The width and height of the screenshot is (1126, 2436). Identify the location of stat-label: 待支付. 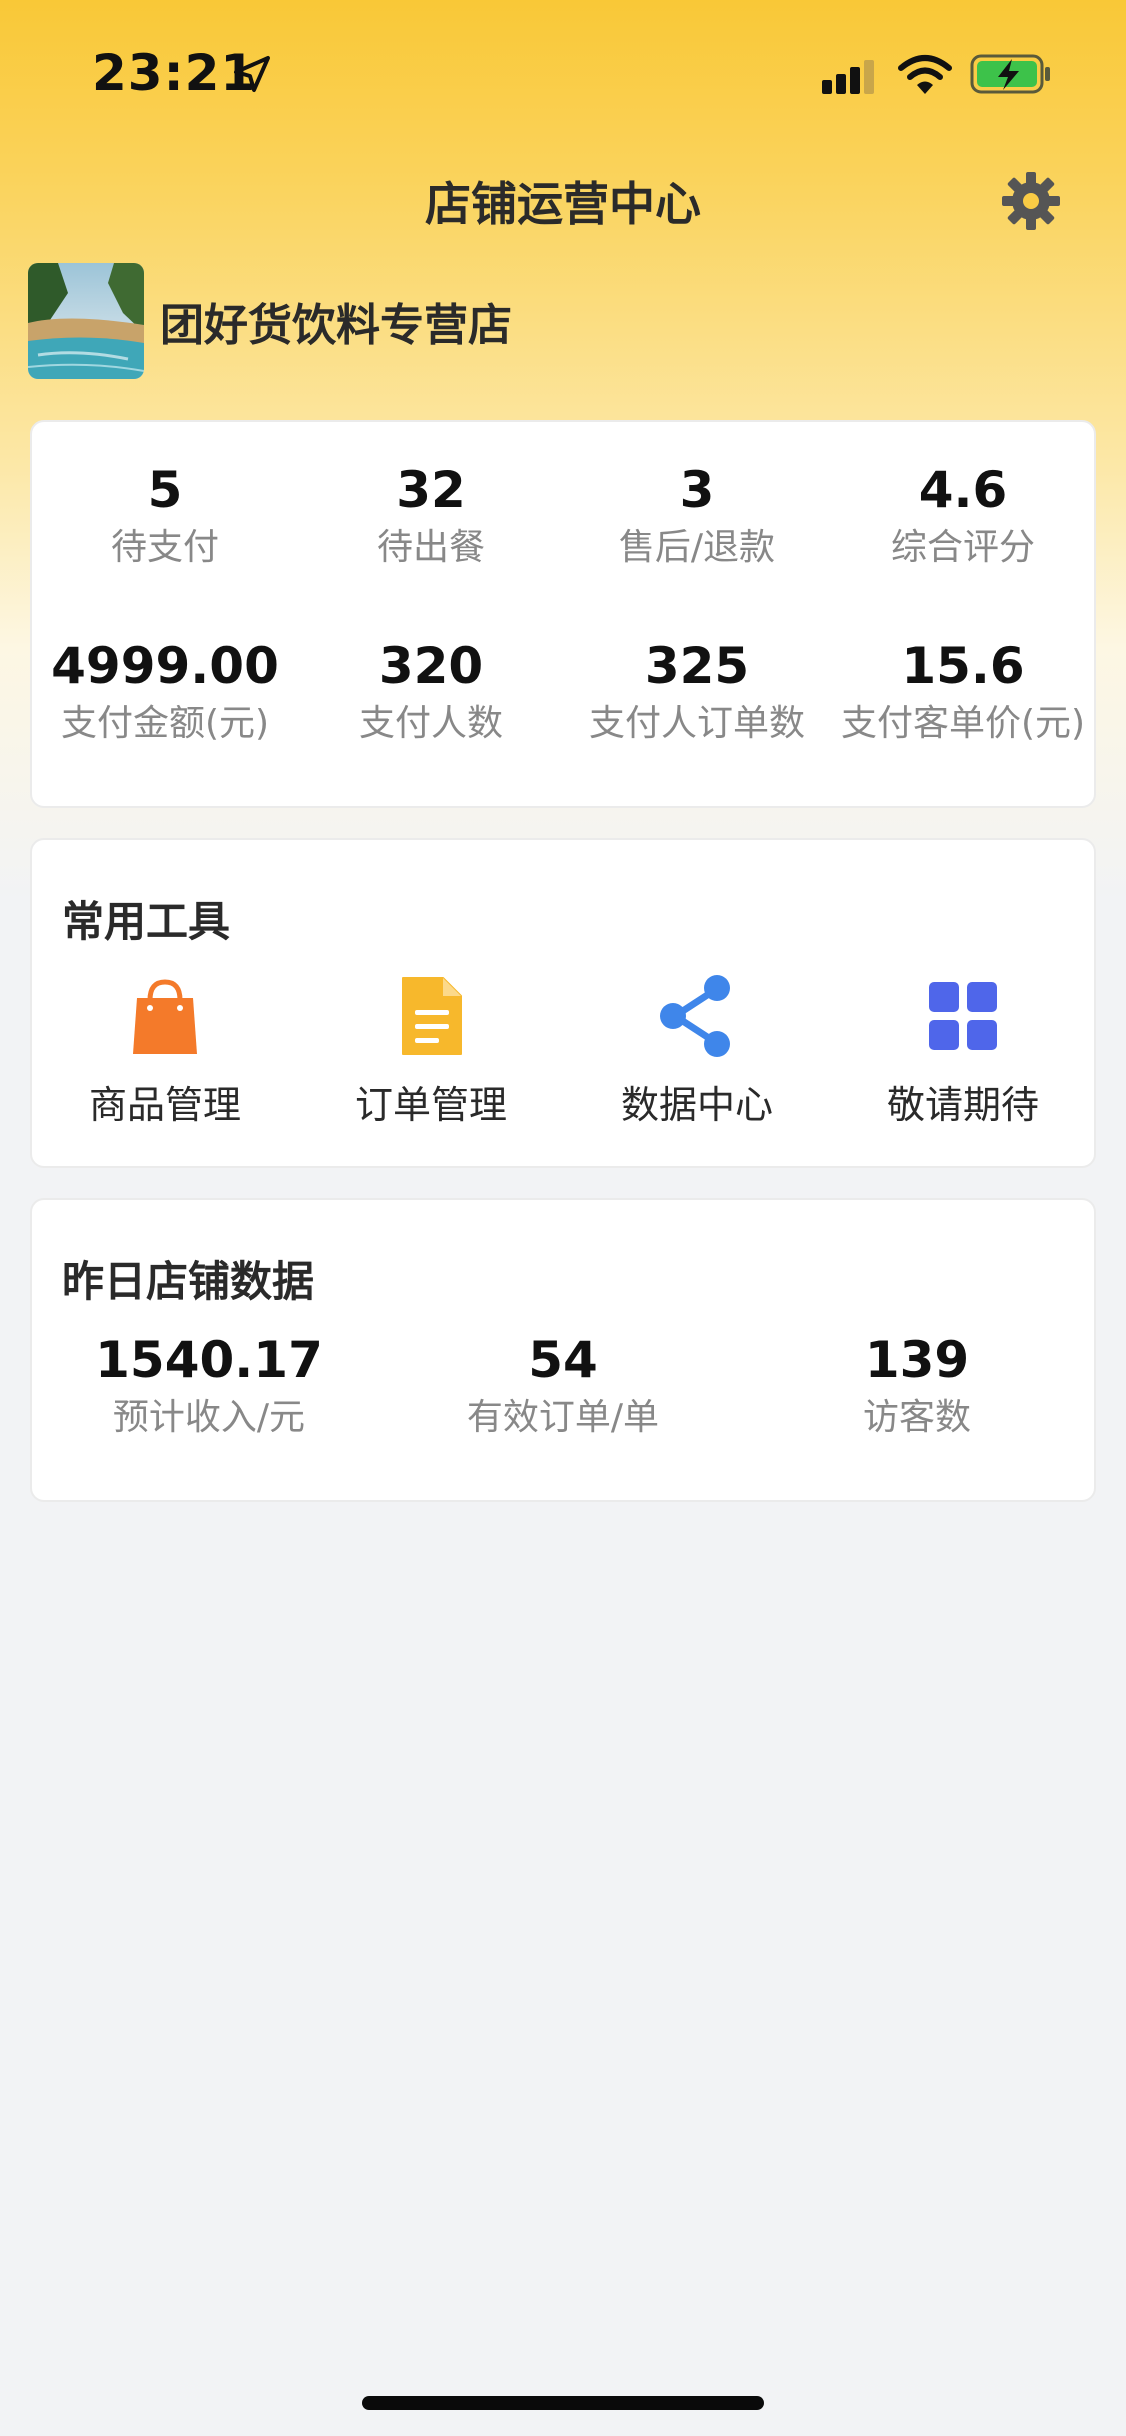
(164, 547).